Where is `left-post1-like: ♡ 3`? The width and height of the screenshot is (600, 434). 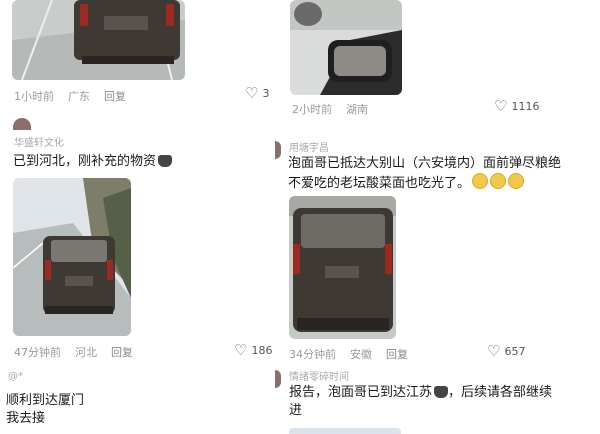 left-post1-like: ♡ 3 is located at coordinates (257, 93).